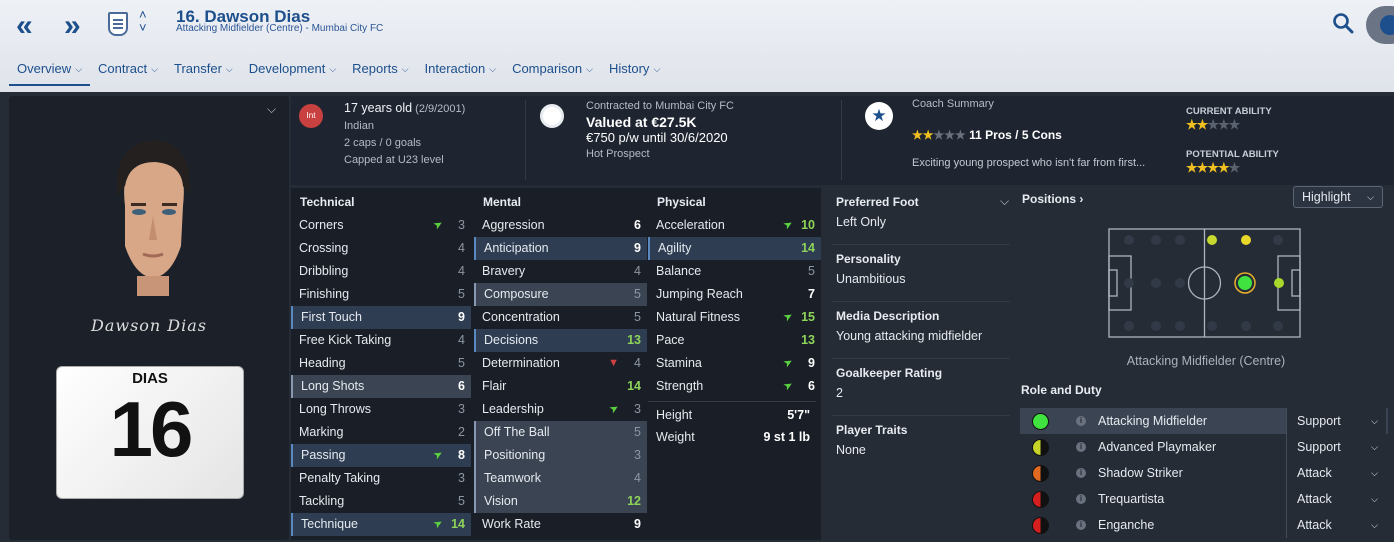  Describe the element at coordinates (1319, 421) in the screenshot. I see `duty-label: Support` at that location.